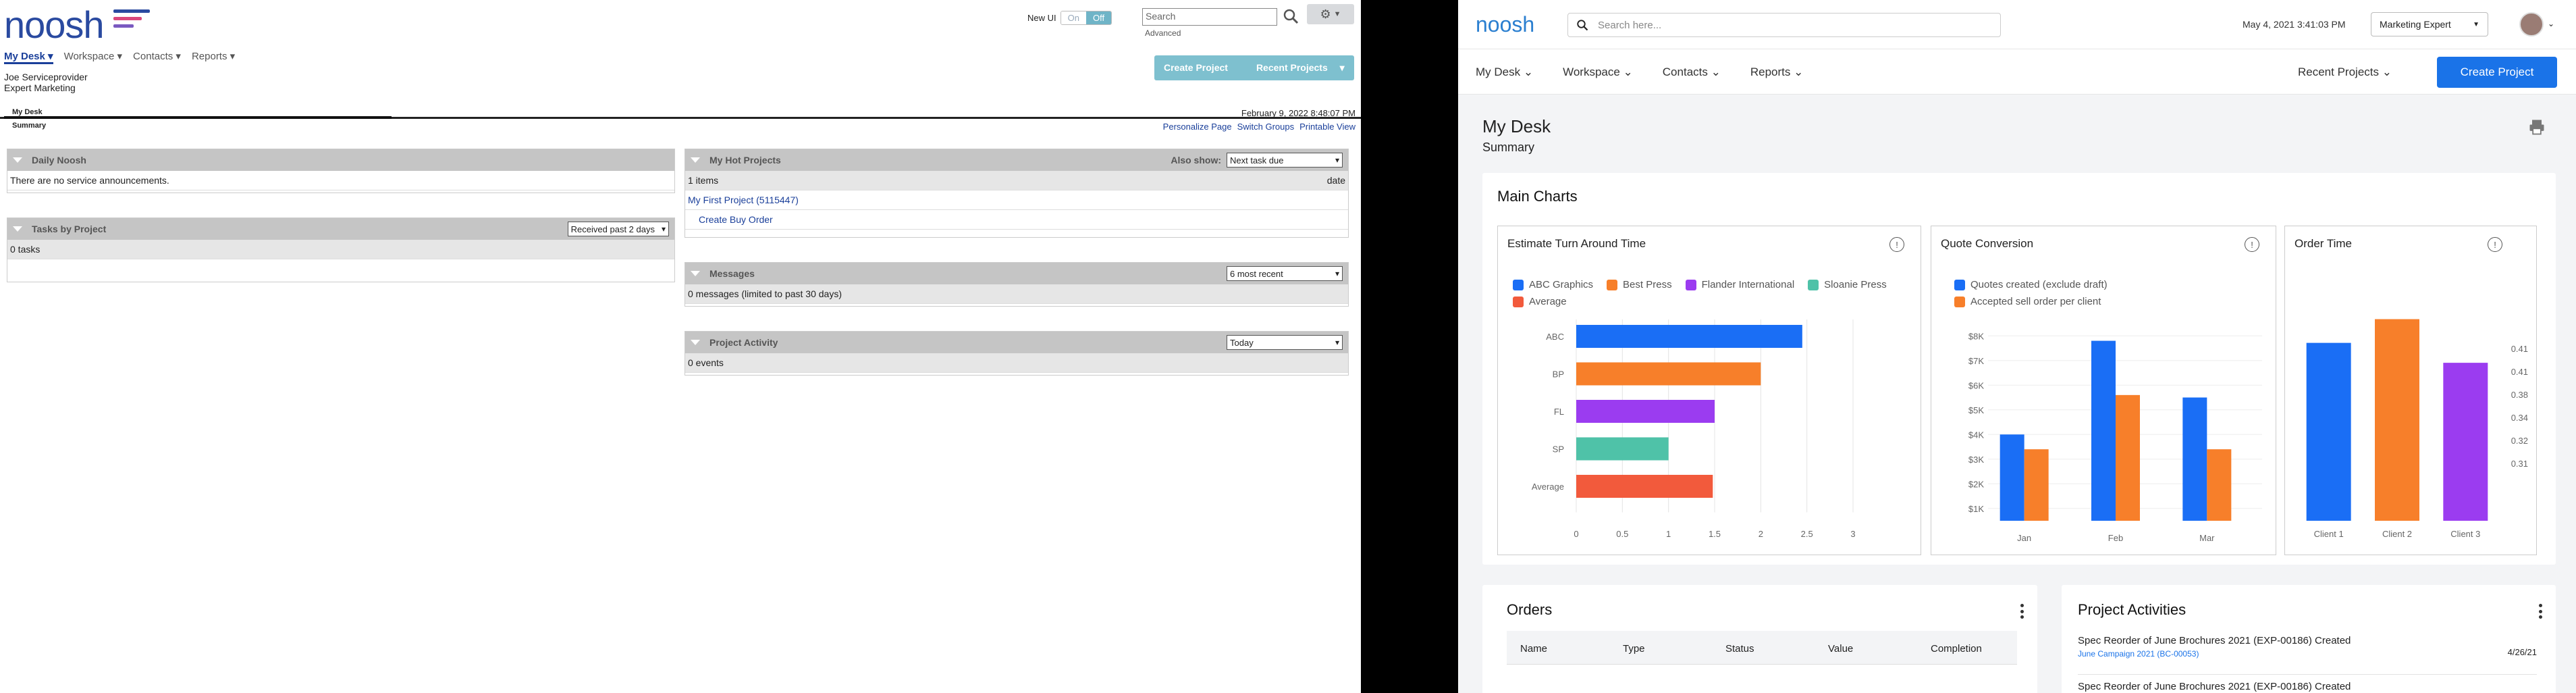  What do you see at coordinates (28, 112) in the screenshot?
I see `tab-my-desk: My Desk` at bounding box center [28, 112].